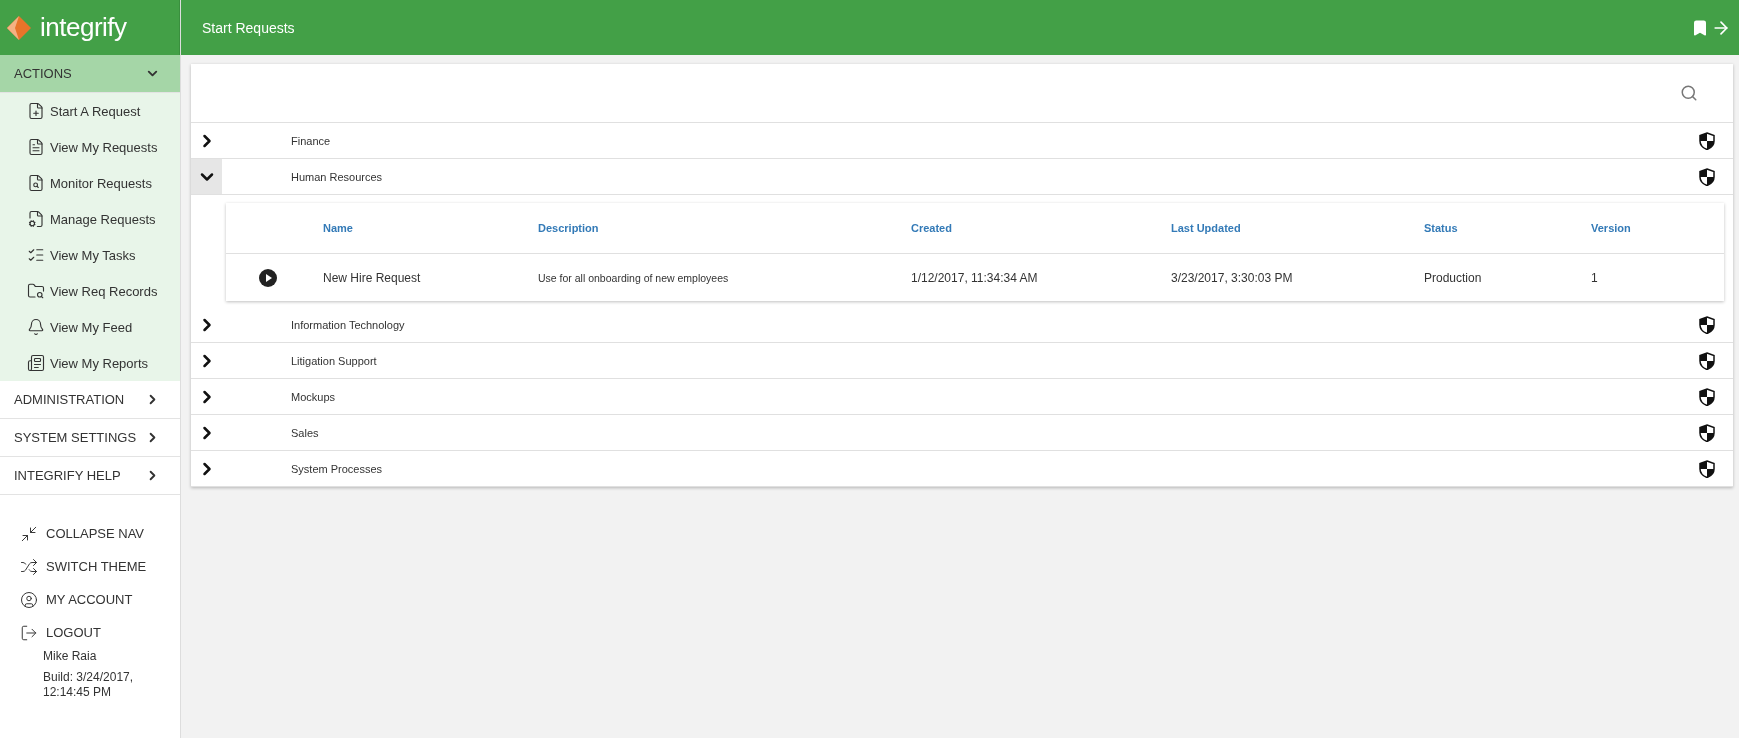 The height and width of the screenshot is (738, 1739). I want to click on play-icon, so click(267, 277).